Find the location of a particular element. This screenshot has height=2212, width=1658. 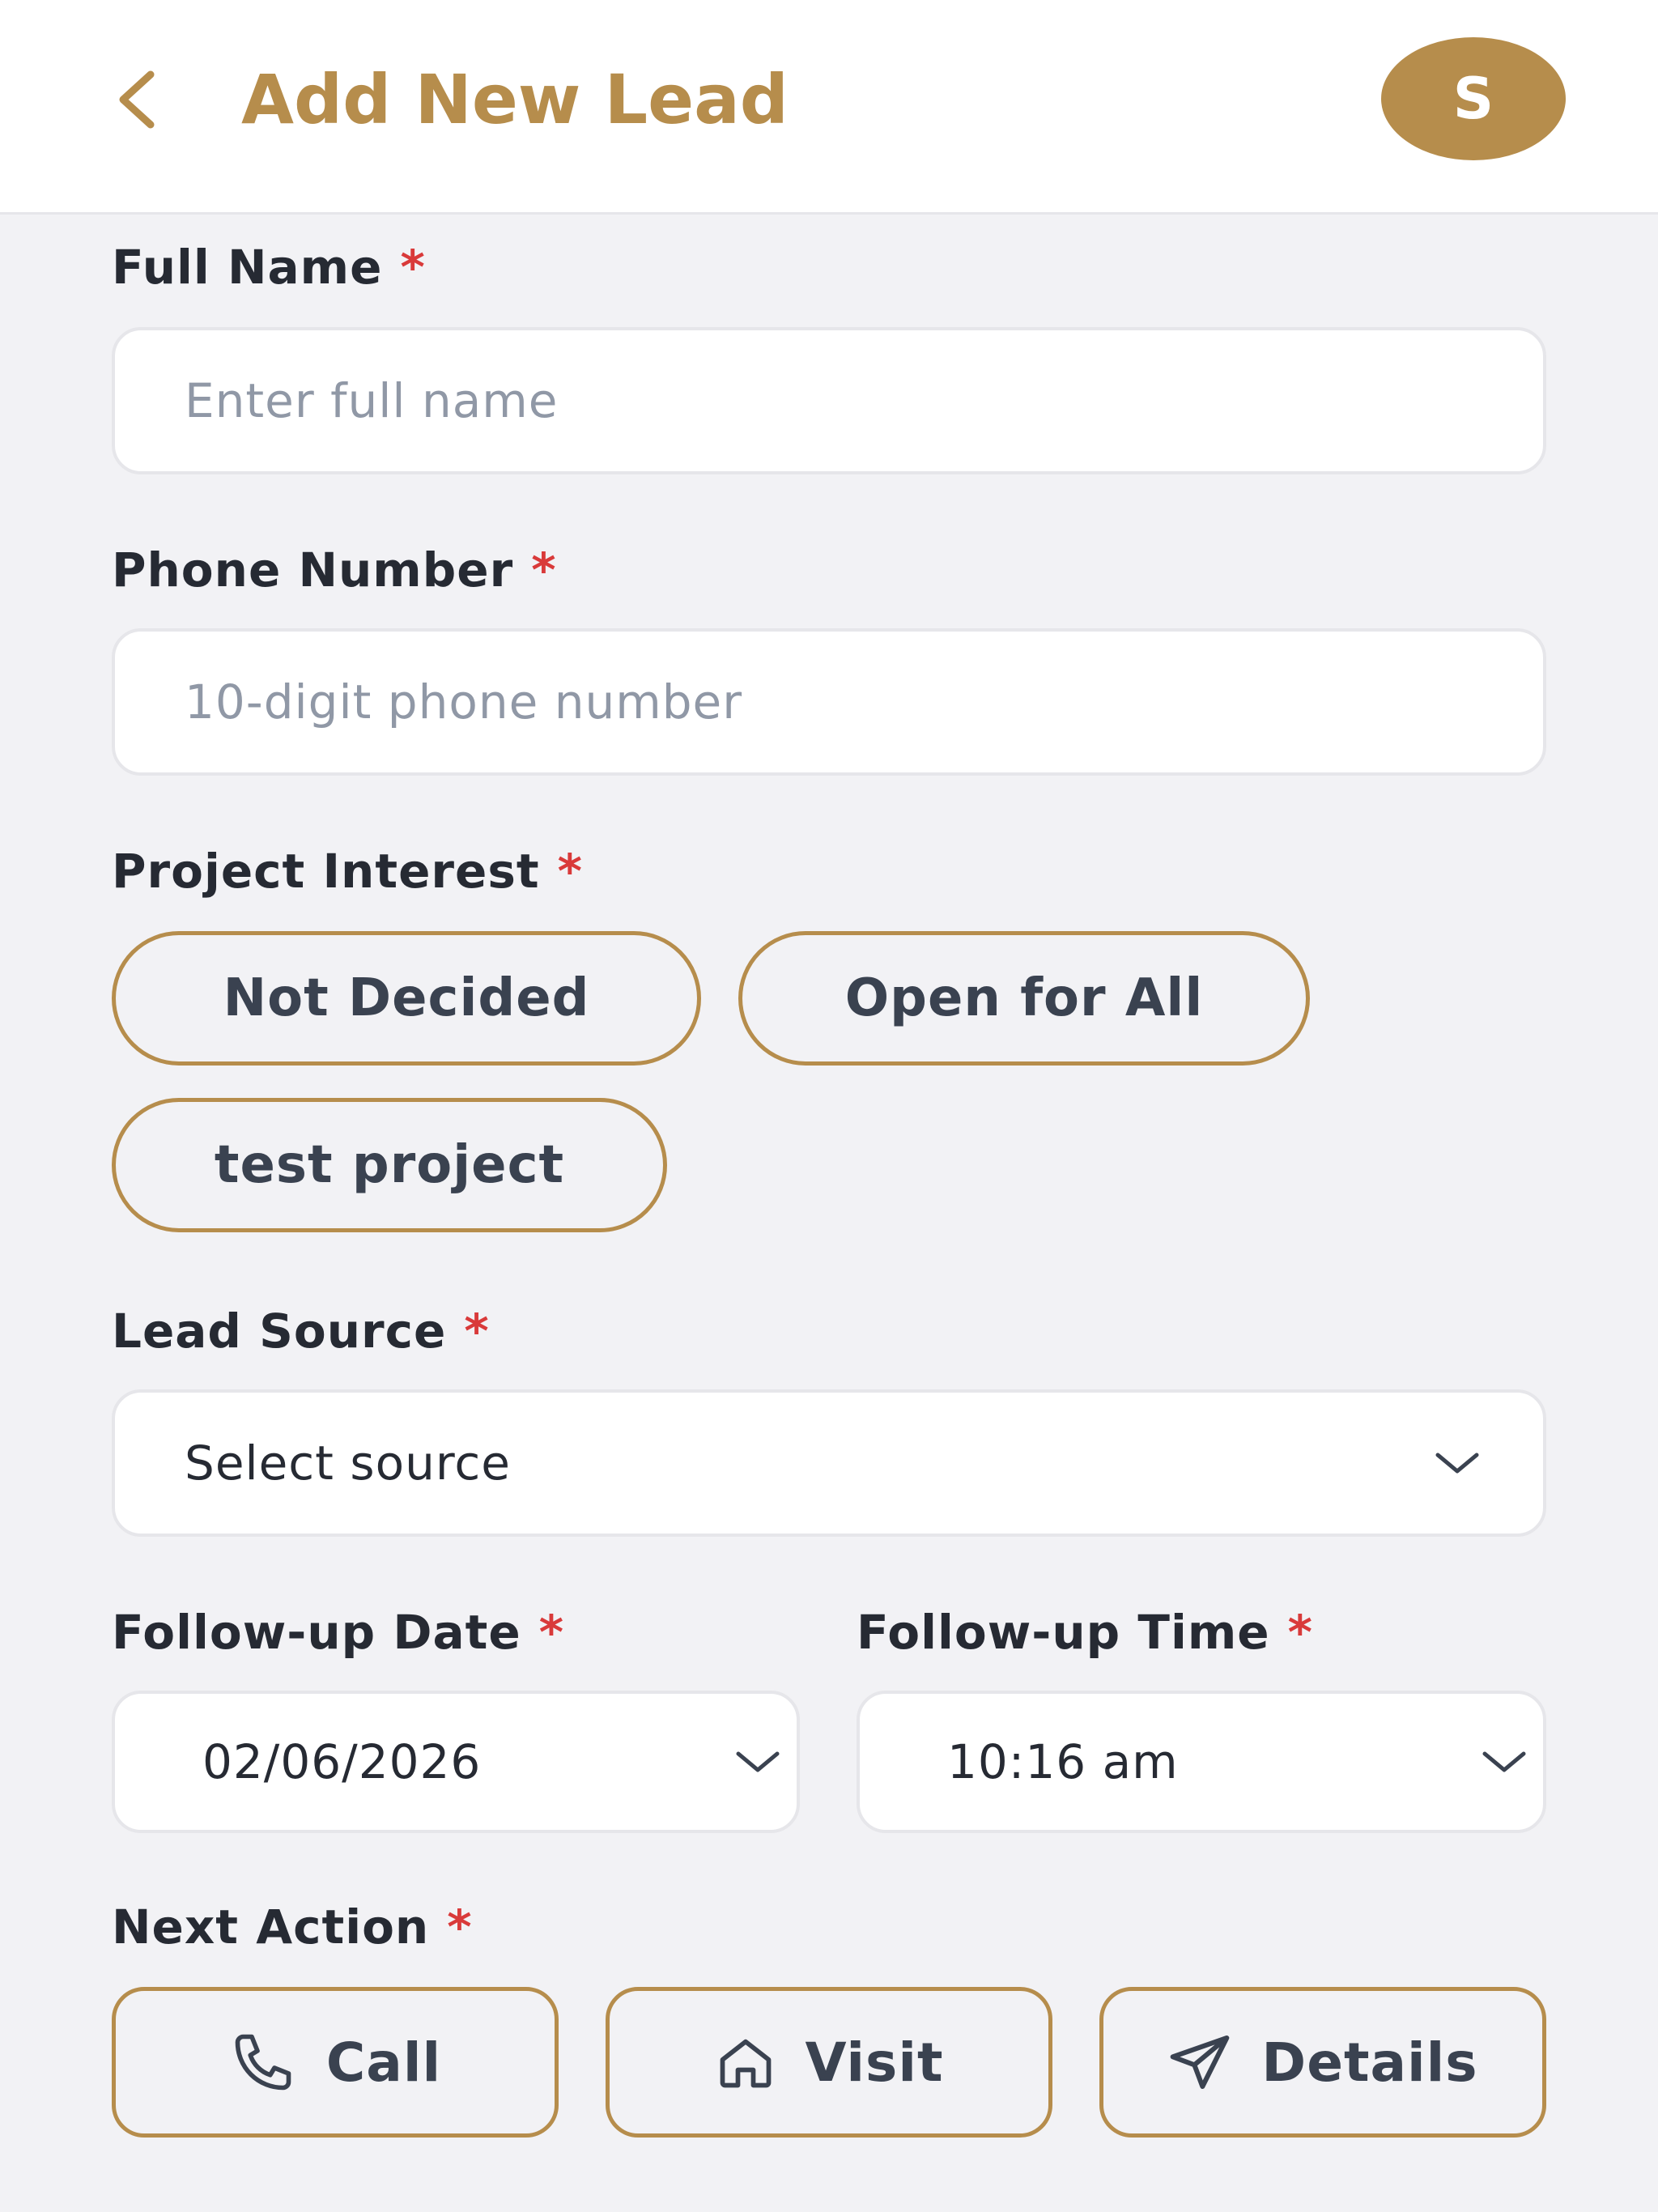

followup-time-value: 10:16 am is located at coordinates (1063, 1762).